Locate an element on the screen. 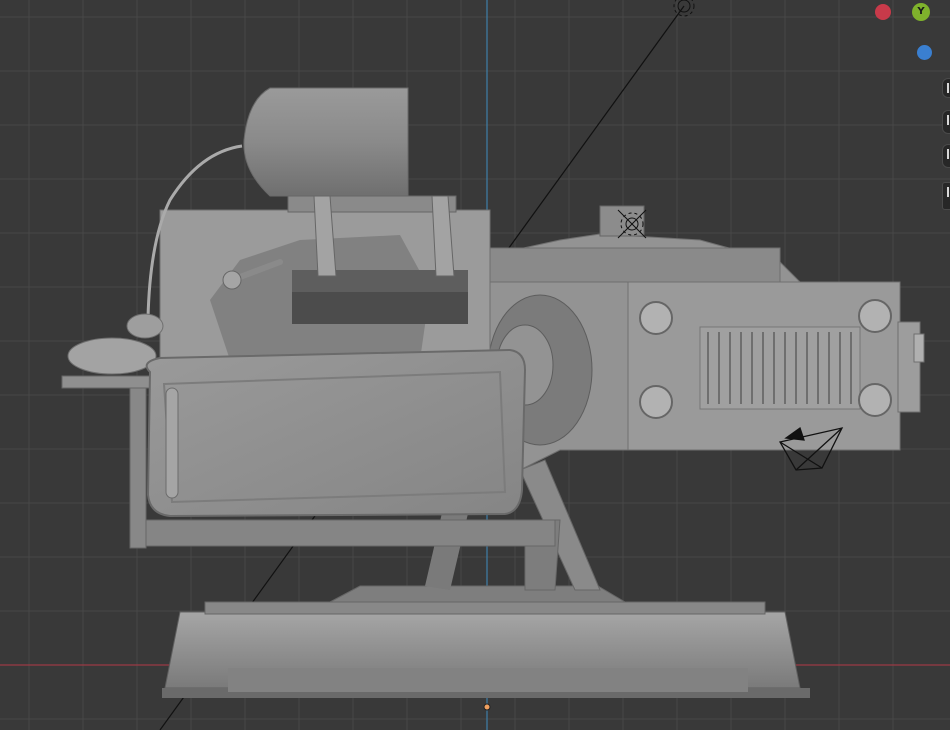 This screenshot has width=950, height=730. base-top-plate is located at coordinates (485, 608).